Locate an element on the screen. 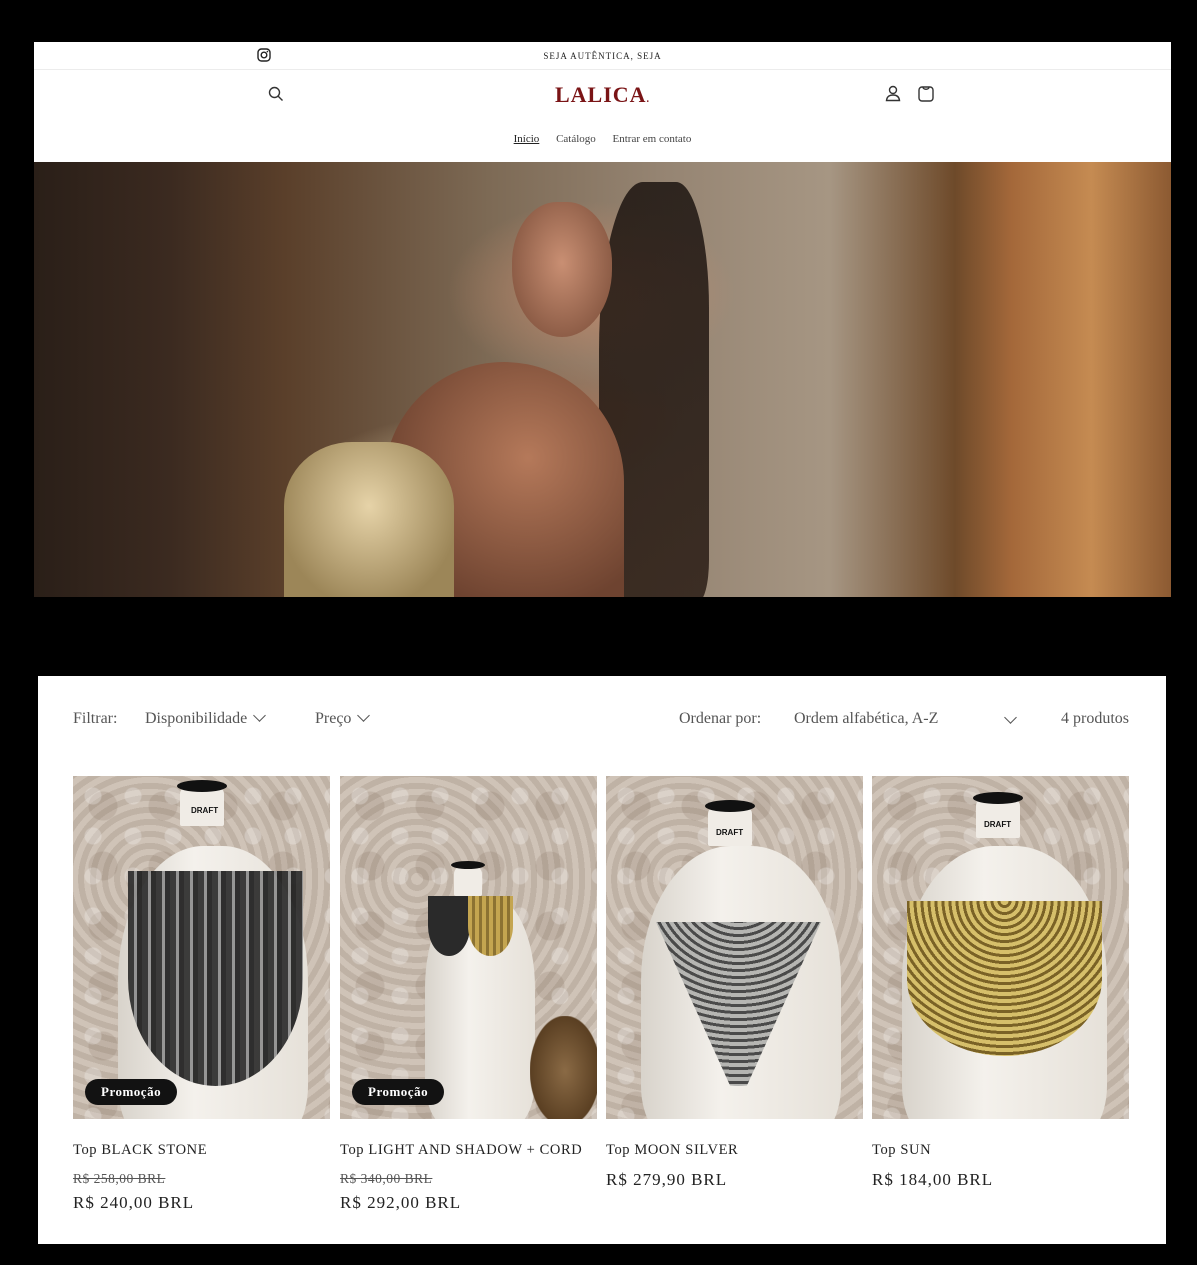 The image size is (1197, 1265). compare-price: R$ 258,00 BRL is located at coordinates (119, 1178).